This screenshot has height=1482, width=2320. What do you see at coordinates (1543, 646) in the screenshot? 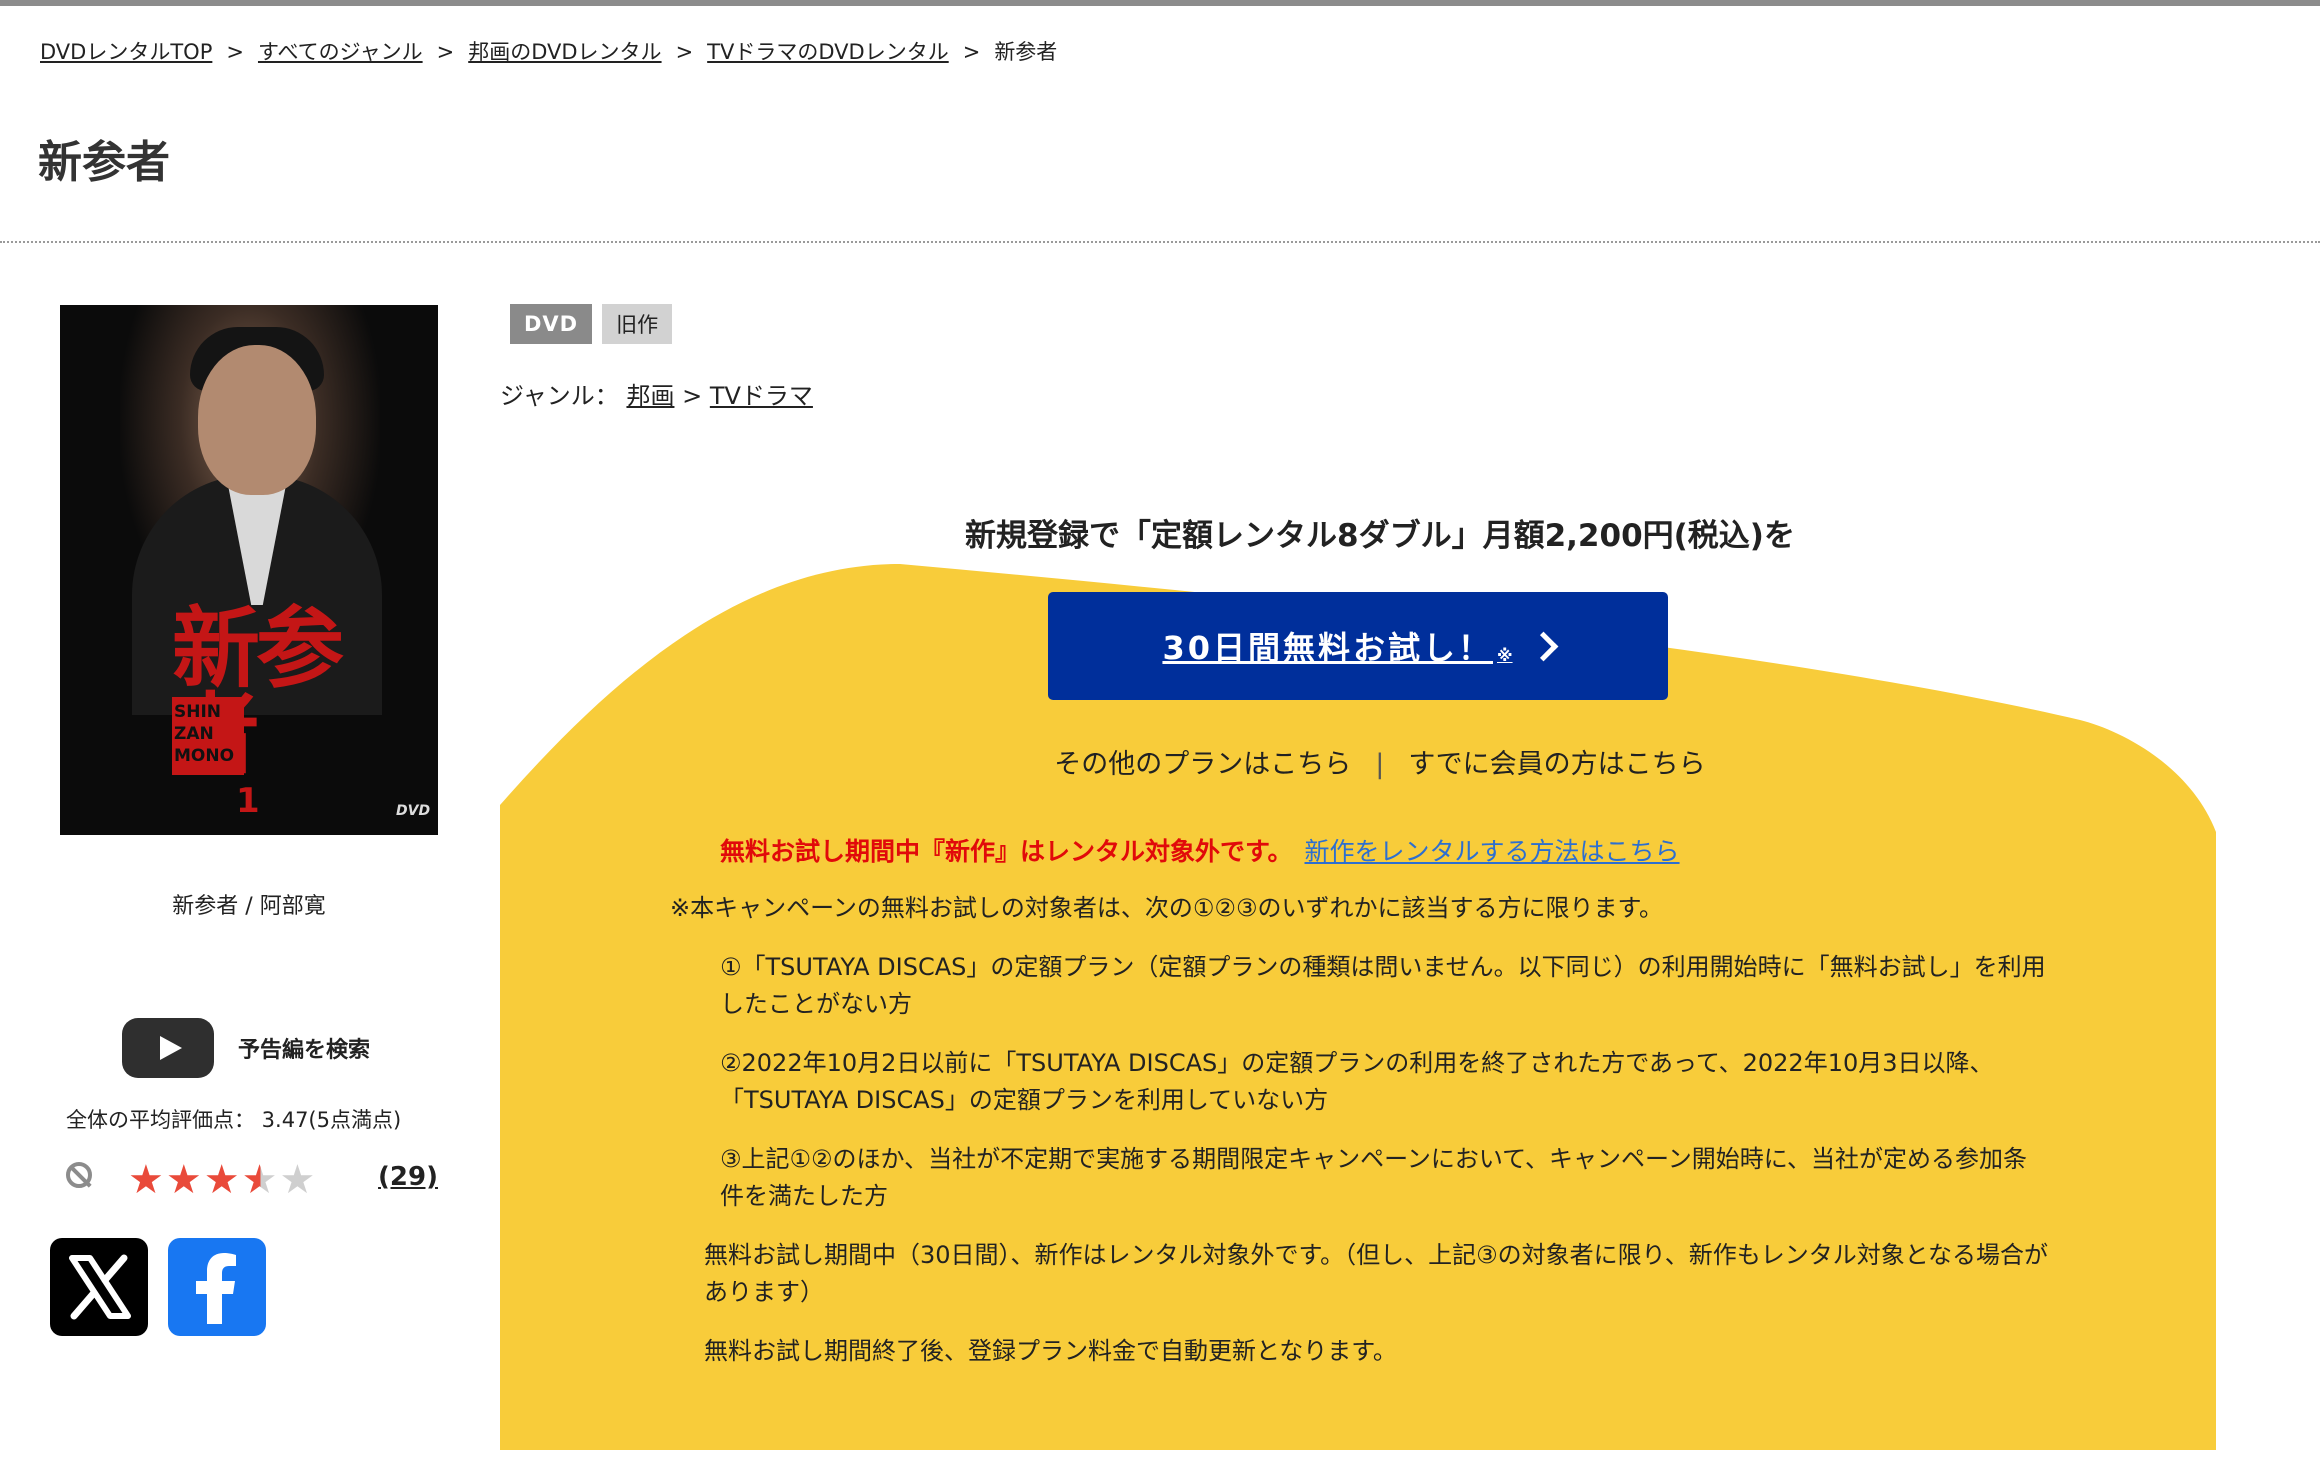
I see `chevron-right-icon` at bounding box center [1543, 646].